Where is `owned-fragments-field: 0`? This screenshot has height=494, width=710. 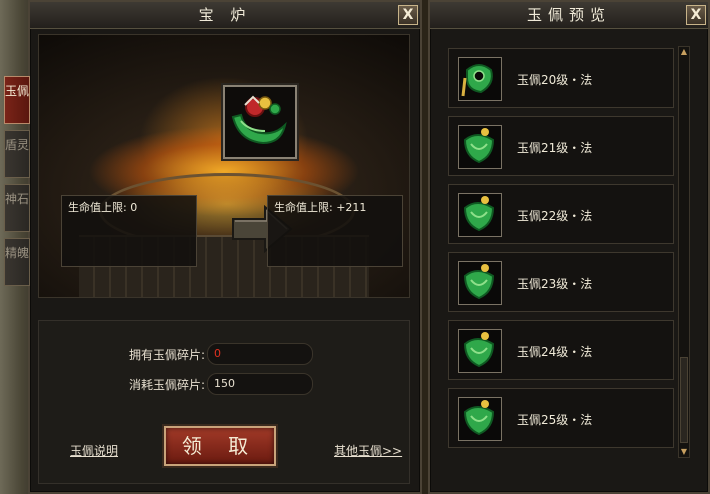
owned-fragments-field: 0 is located at coordinates (260, 354).